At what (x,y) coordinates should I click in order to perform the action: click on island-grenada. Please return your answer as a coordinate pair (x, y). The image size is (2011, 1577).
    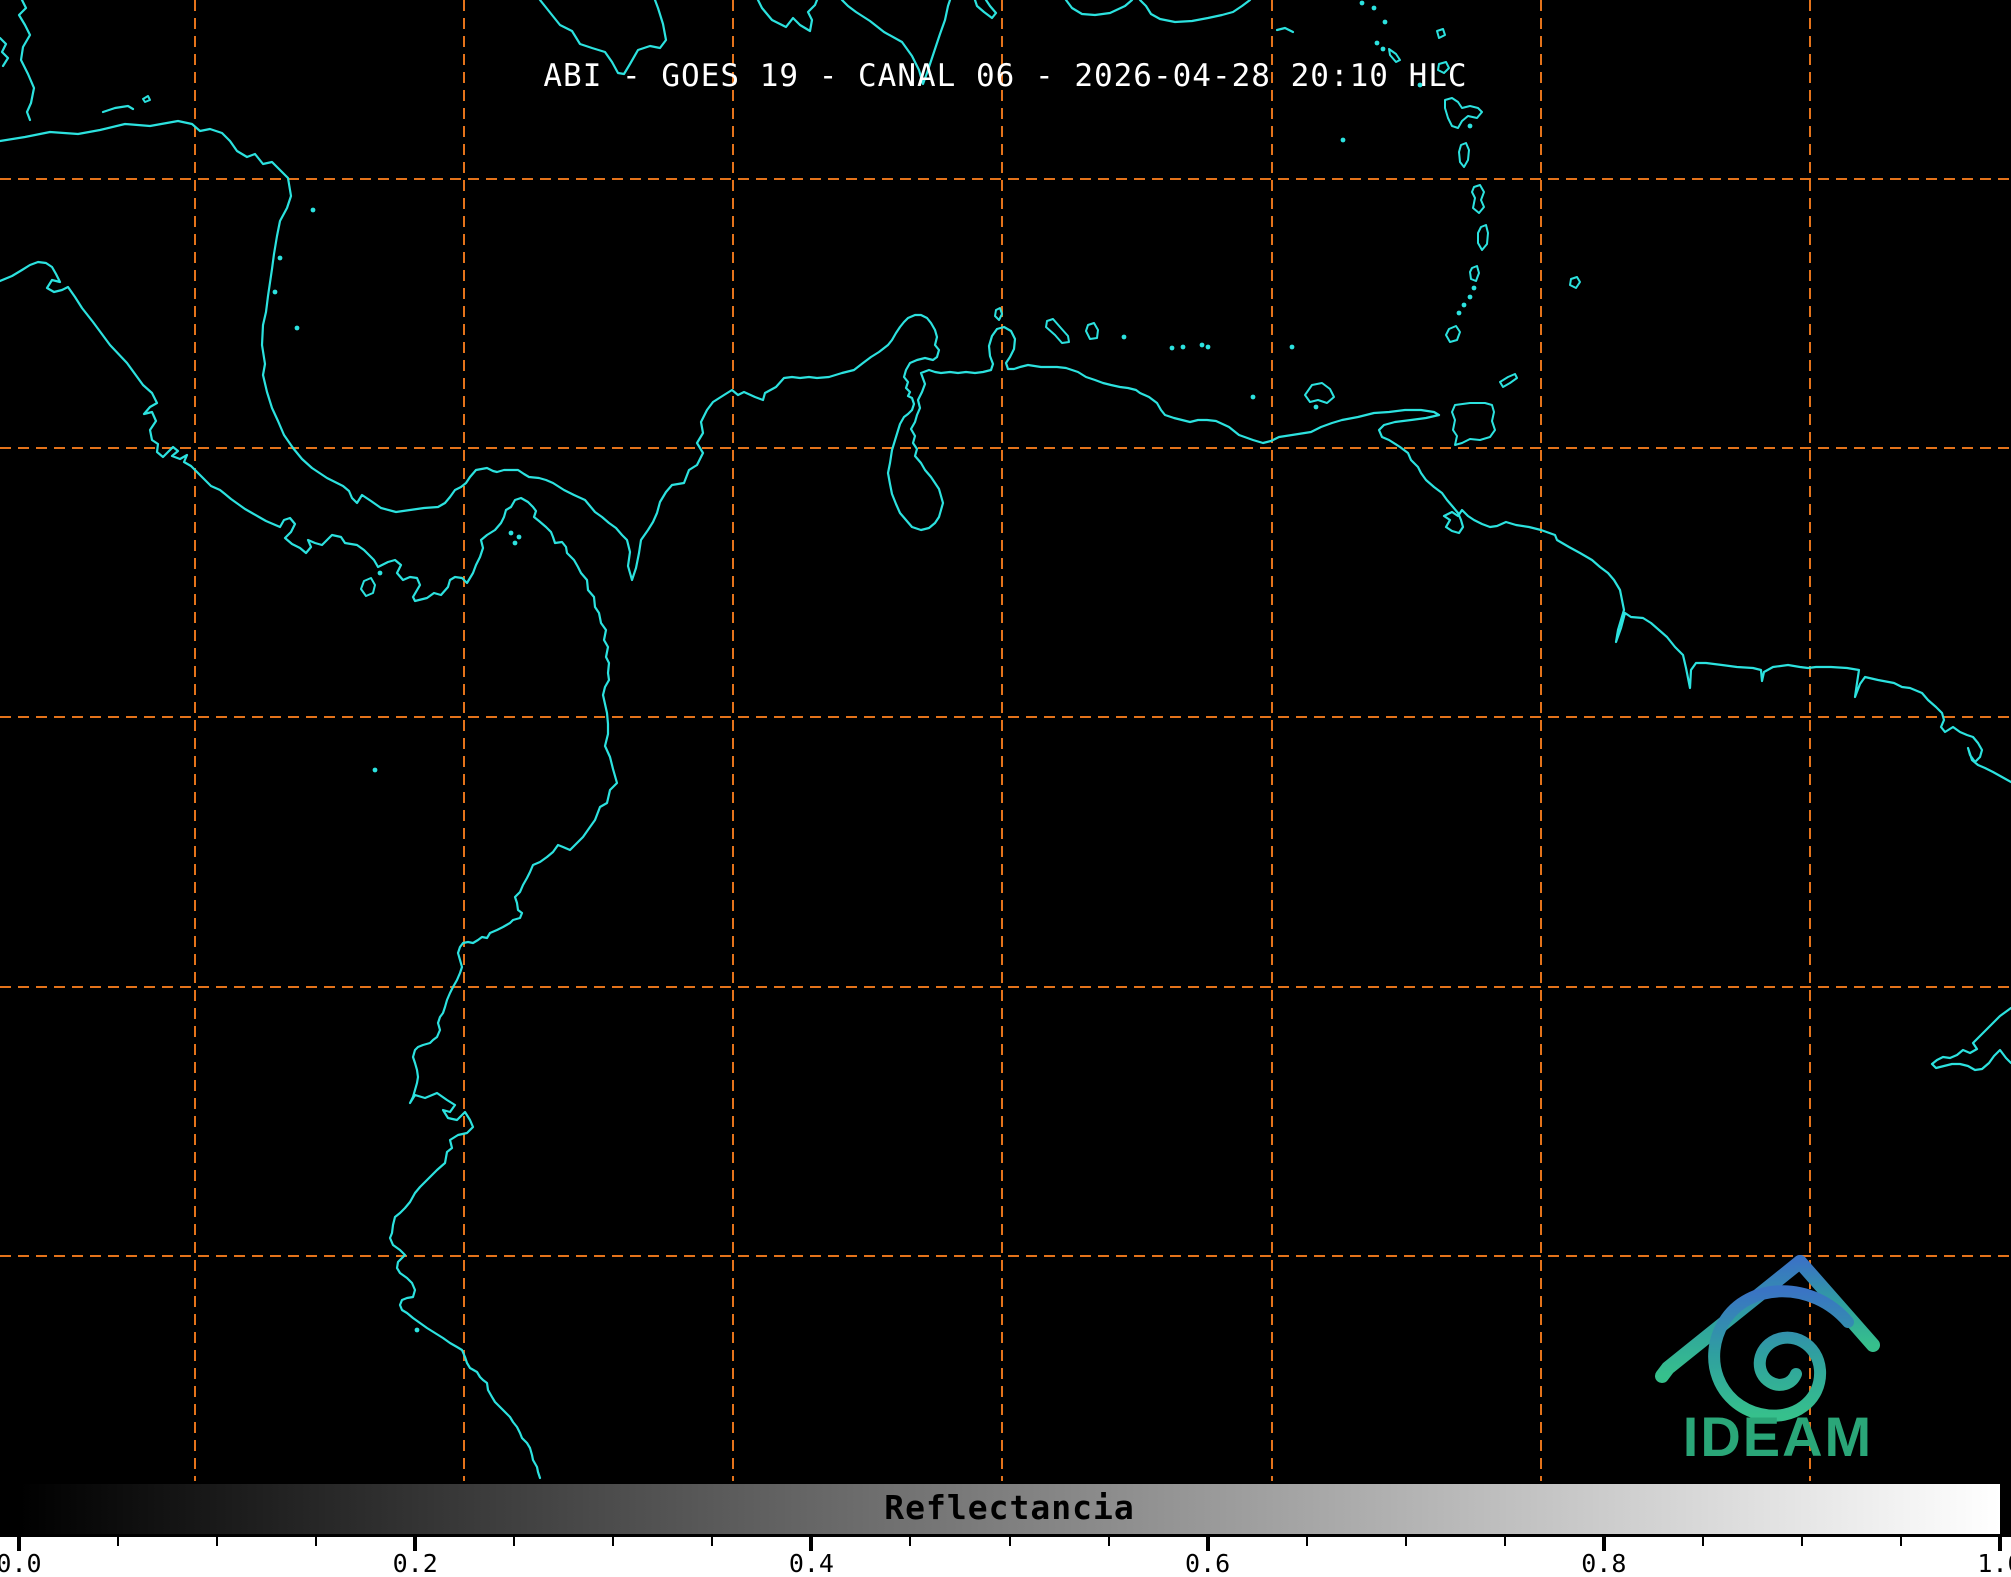
    Looking at the image, I should click on (1453, 334).